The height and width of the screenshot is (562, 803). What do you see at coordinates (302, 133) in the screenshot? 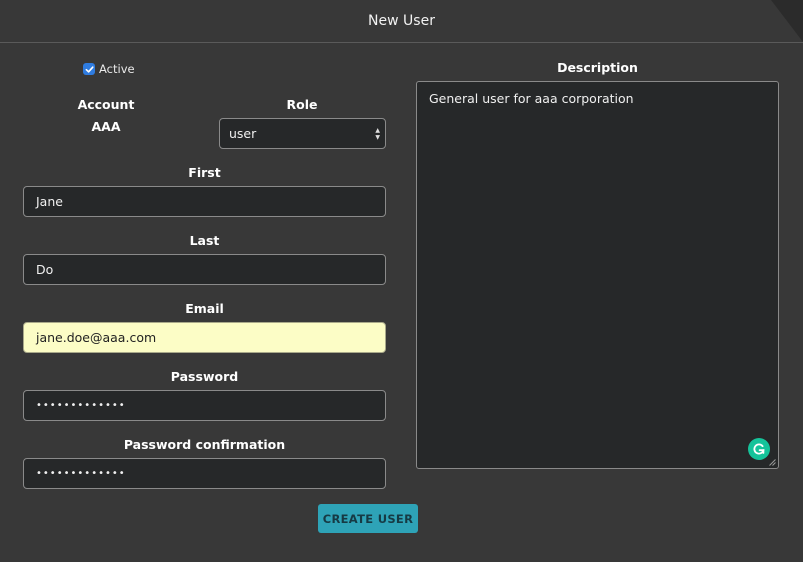
I see `role-select: user ▲ ▼` at bounding box center [302, 133].